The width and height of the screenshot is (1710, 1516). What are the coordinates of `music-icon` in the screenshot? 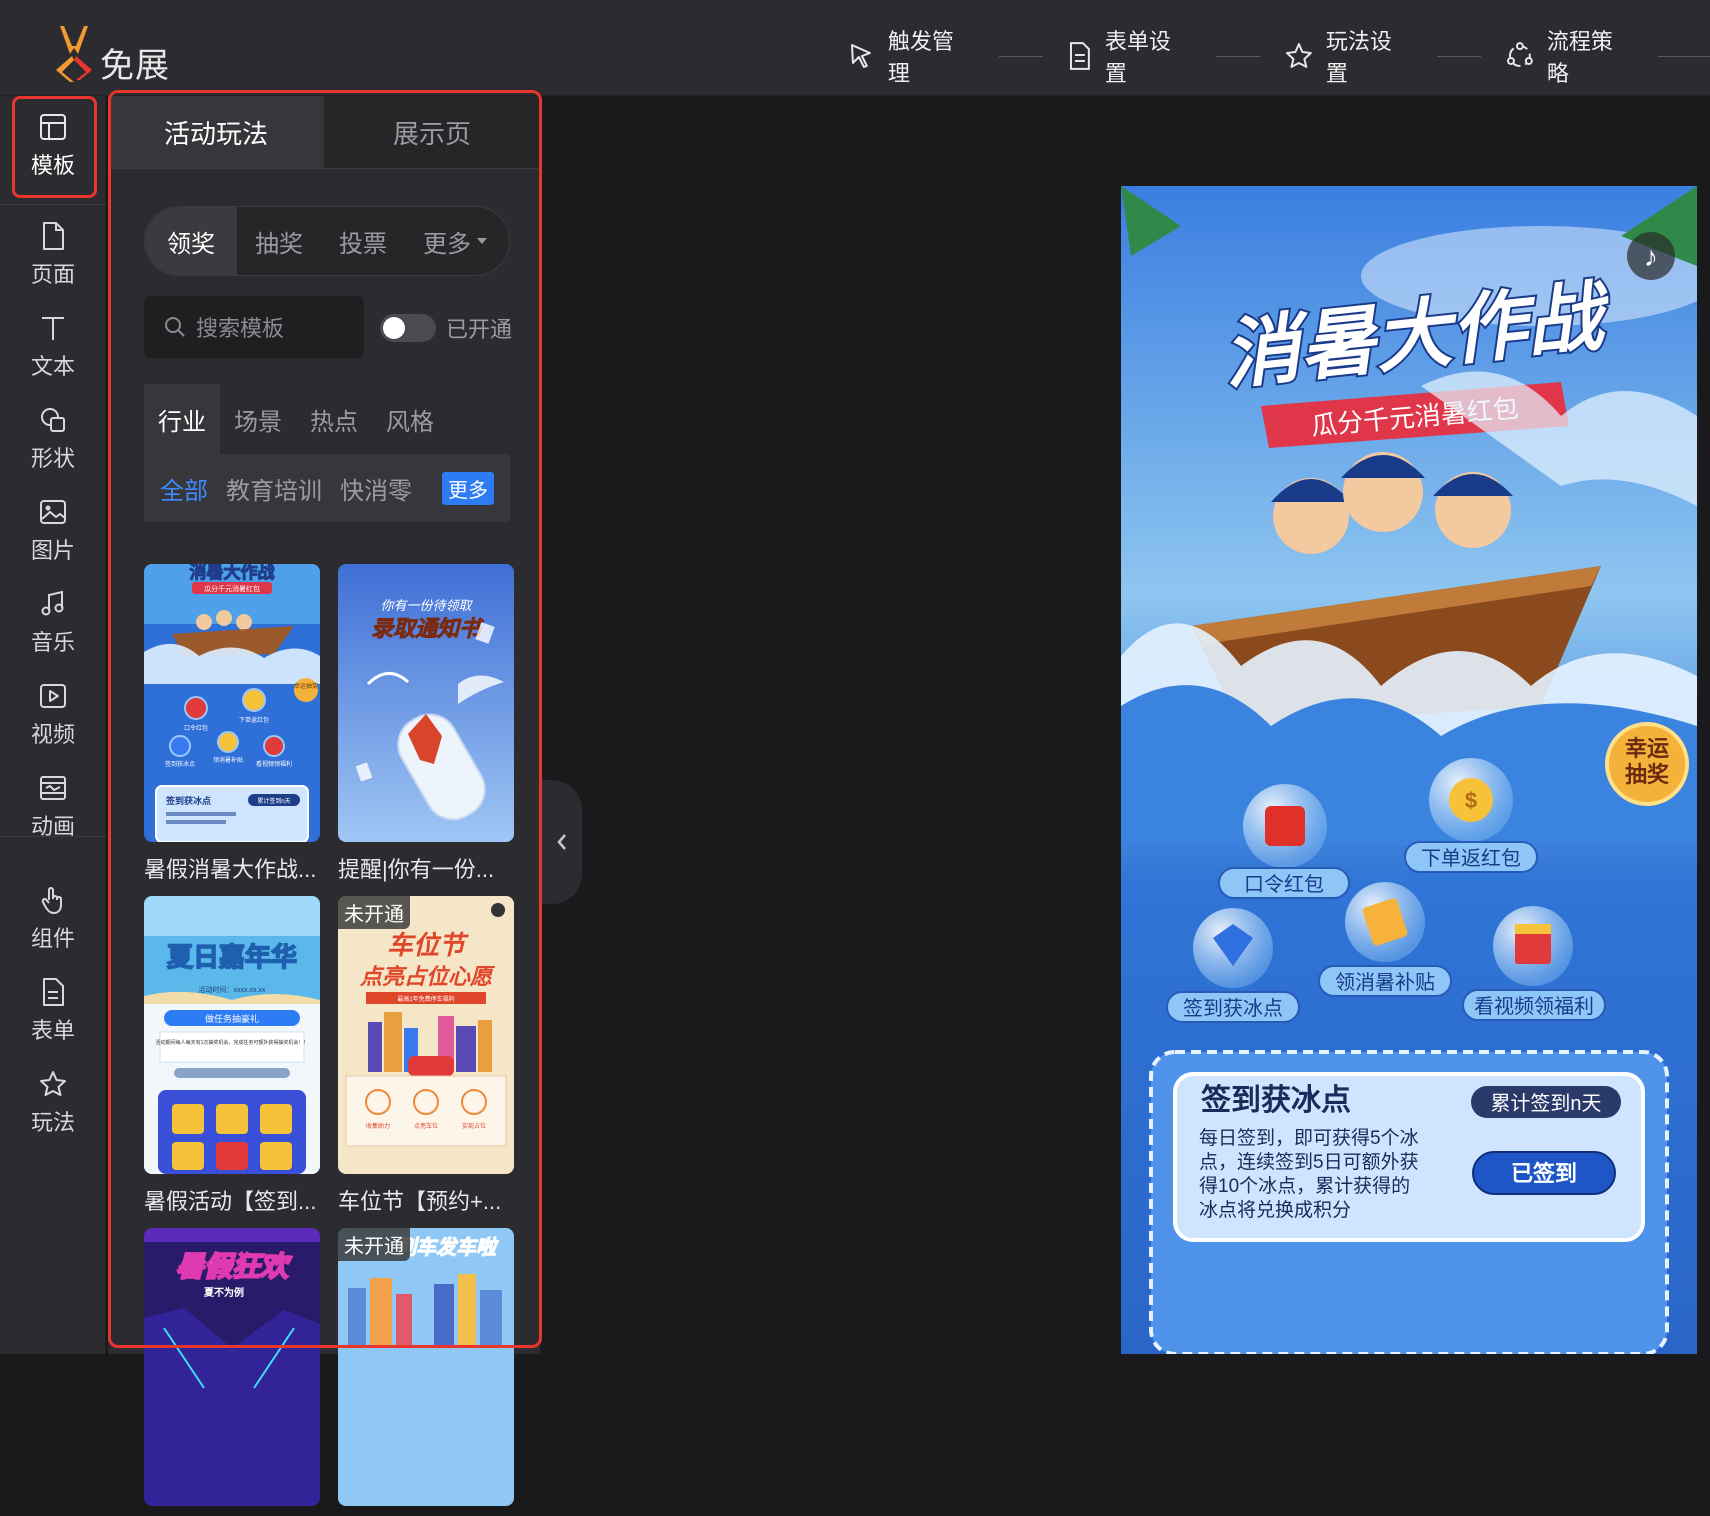 It's located at (52, 603).